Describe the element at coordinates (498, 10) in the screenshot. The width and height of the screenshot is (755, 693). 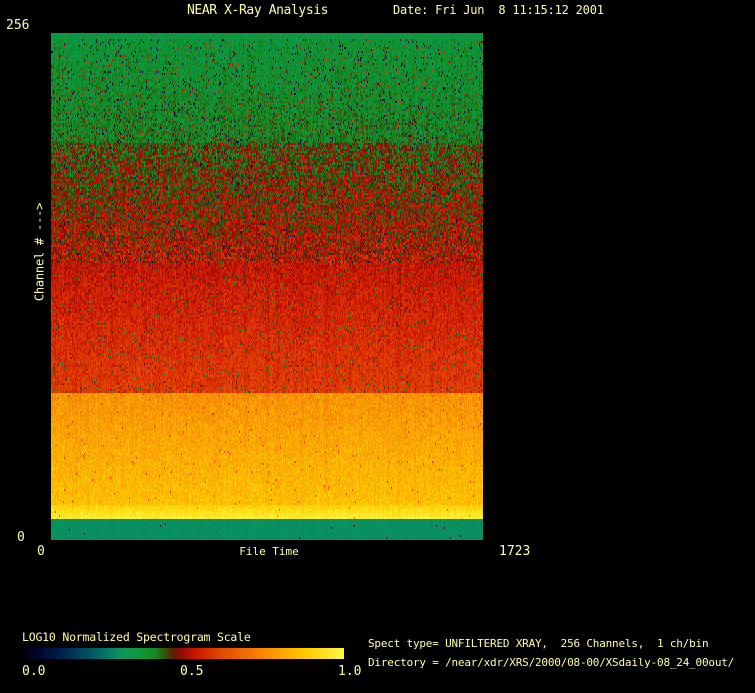
I see `date-label: Date: Fri Jun 8 11:15:12 2001` at that location.